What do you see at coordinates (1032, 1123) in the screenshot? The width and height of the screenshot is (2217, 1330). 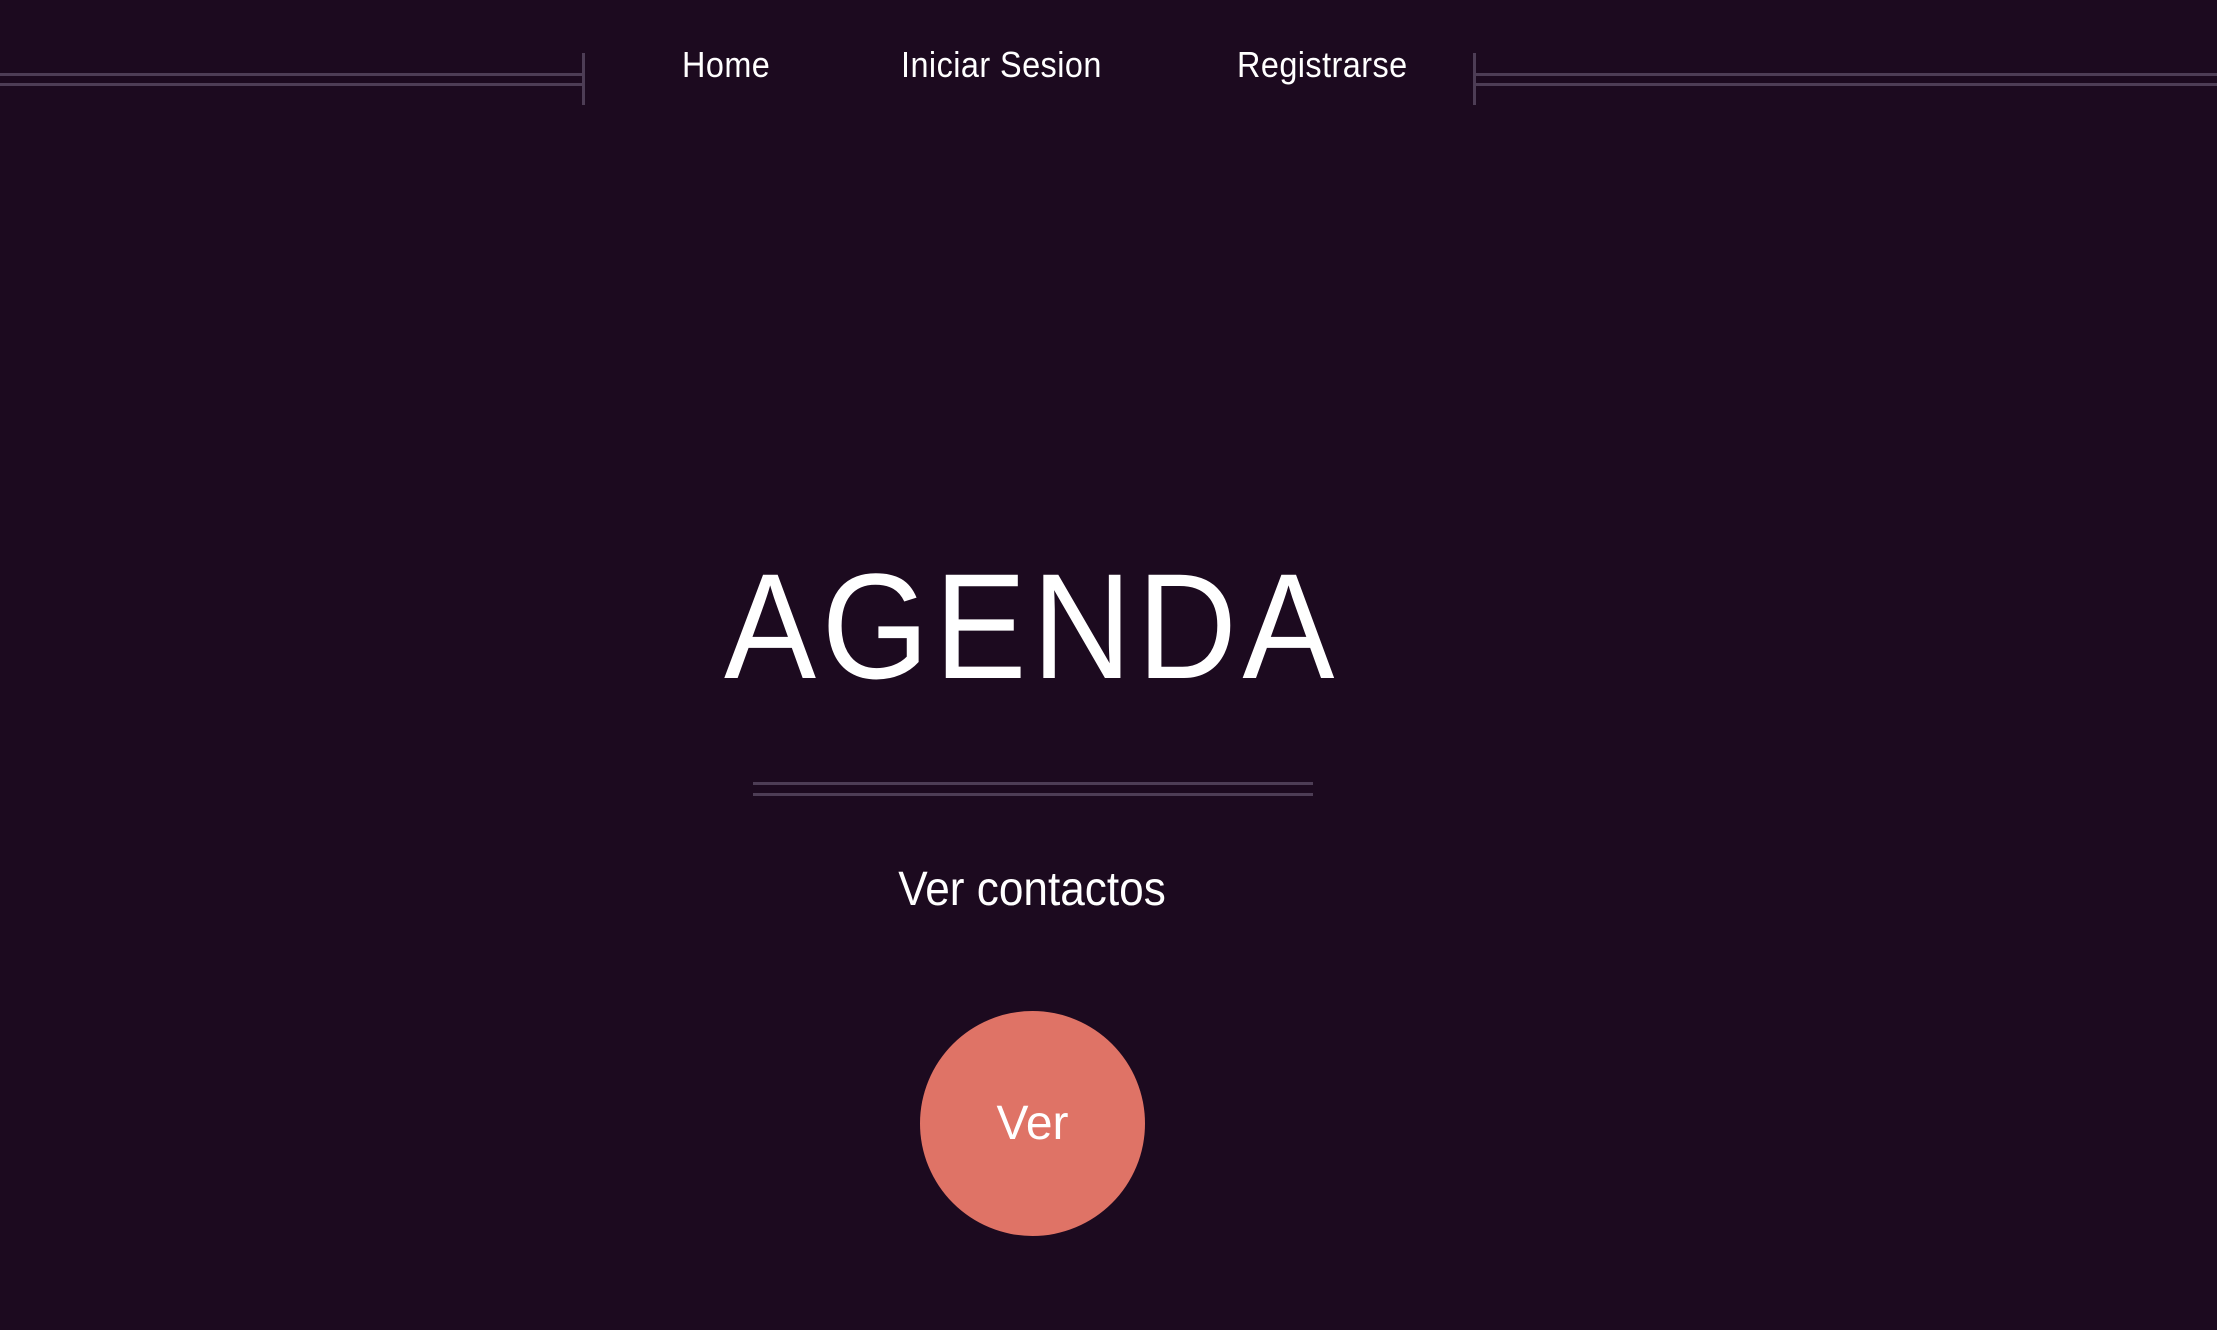 I see `ver-button: Ver` at bounding box center [1032, 1123].